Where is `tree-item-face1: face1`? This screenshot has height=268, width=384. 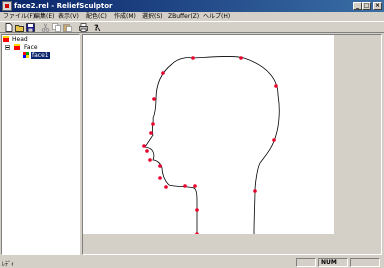
tree-item-face1: face1 is located at coordinates (43, 55).